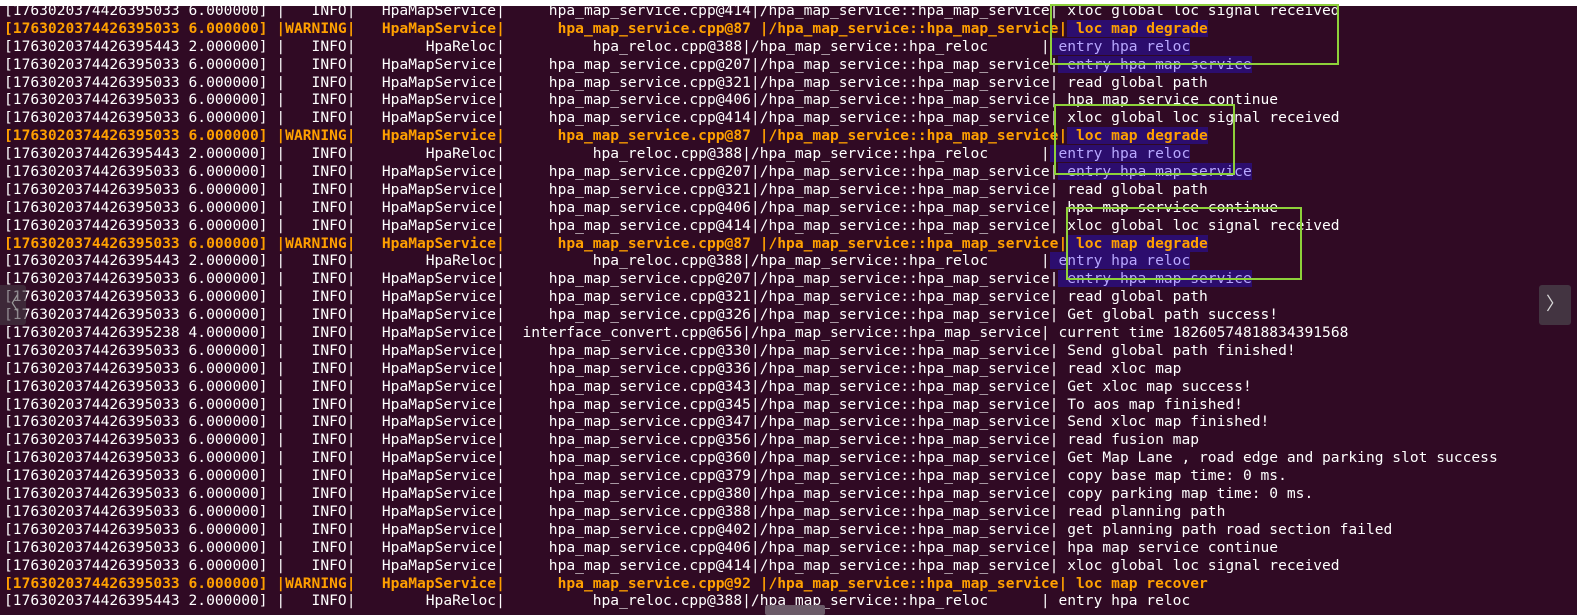  What do you see at coordinates (1199, 333) in the screenshot?
I see `log-message: current time 18260574818834391568` at bounding box center [1199, 333].